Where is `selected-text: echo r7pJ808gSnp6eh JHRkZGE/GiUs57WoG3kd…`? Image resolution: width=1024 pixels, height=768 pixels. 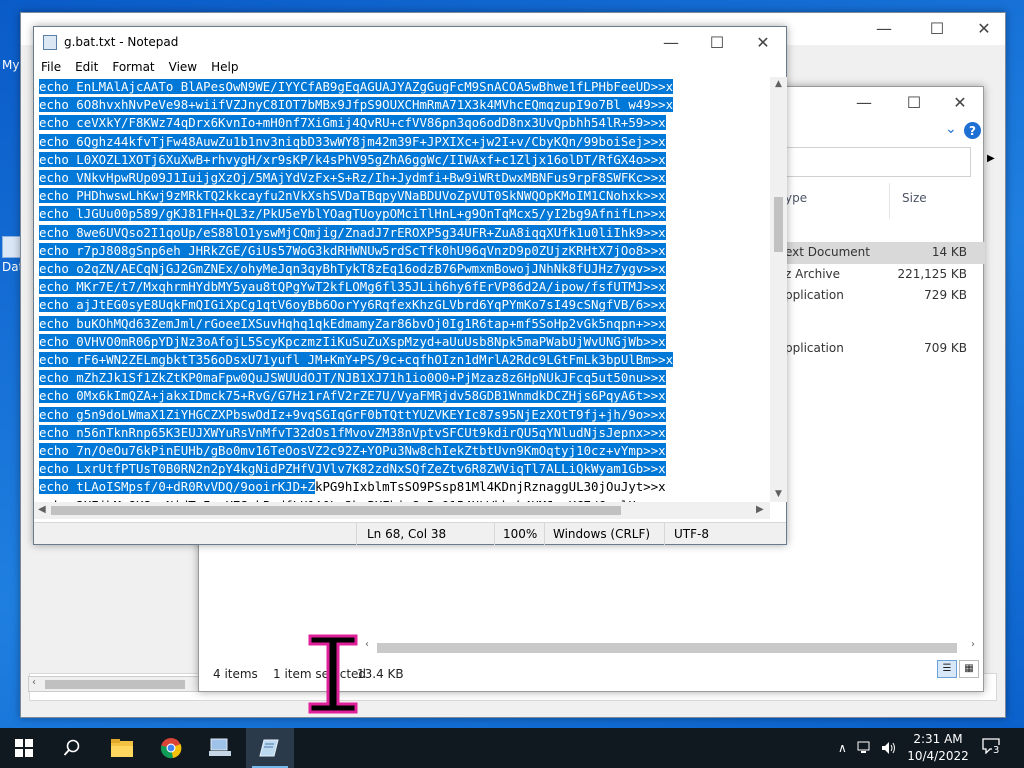 selected-text: echo r7pJ808gSnp6eh JHRkZGE/GiUs57WoG3kd… is located at coordinates (352, 250).